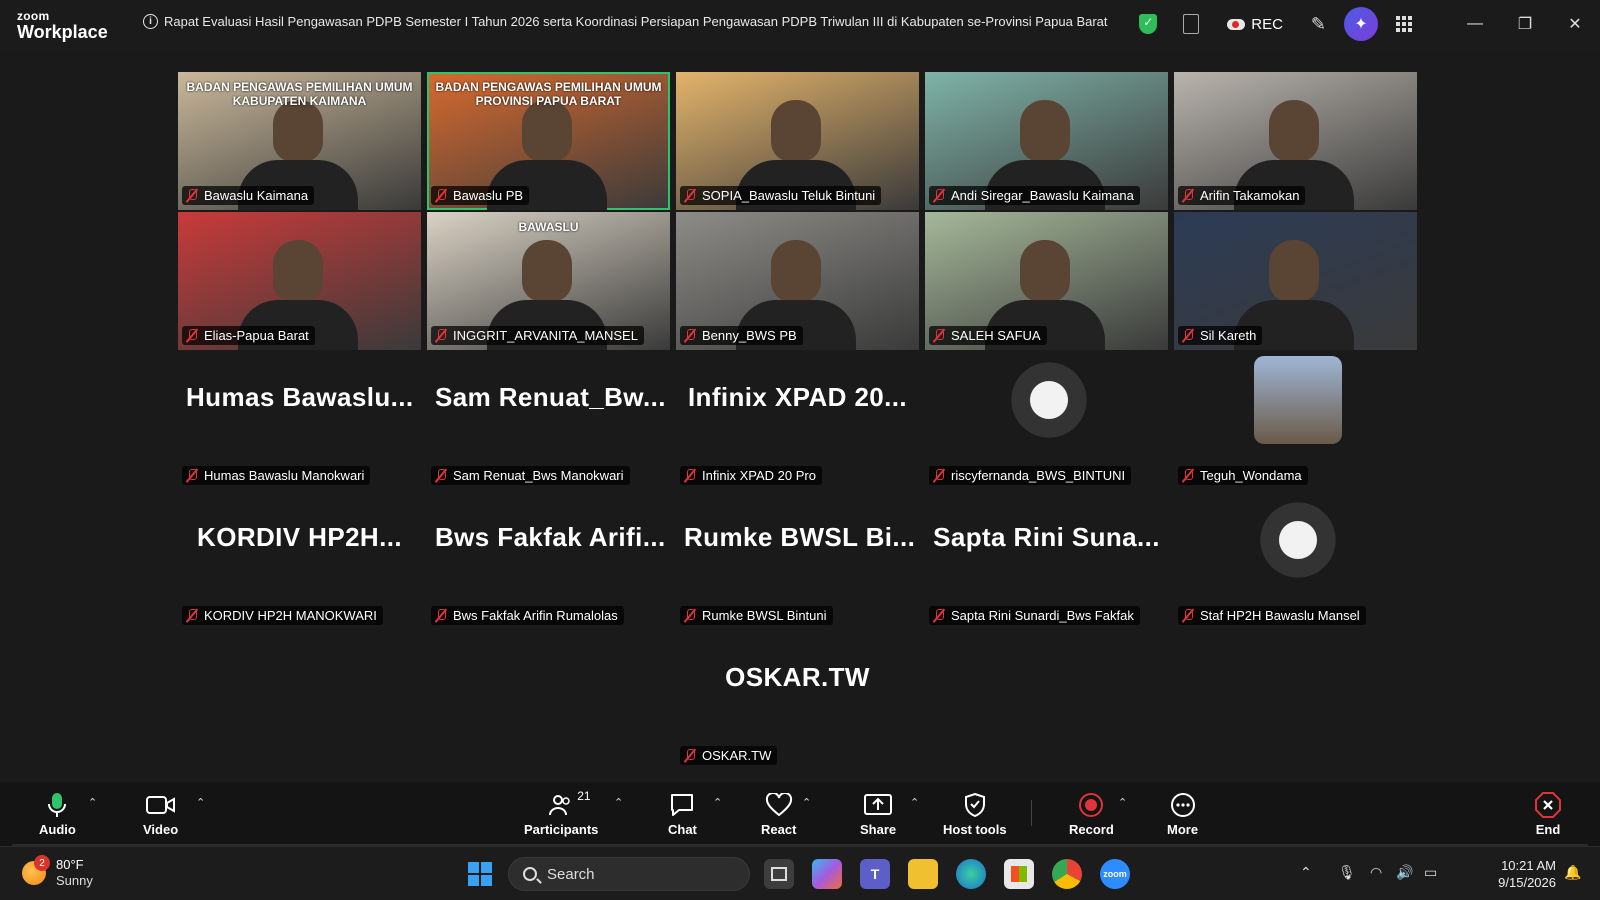 The height and width of the screenshot is (900, 1600). I want to click on windows-start-icon, so click(480, 874).